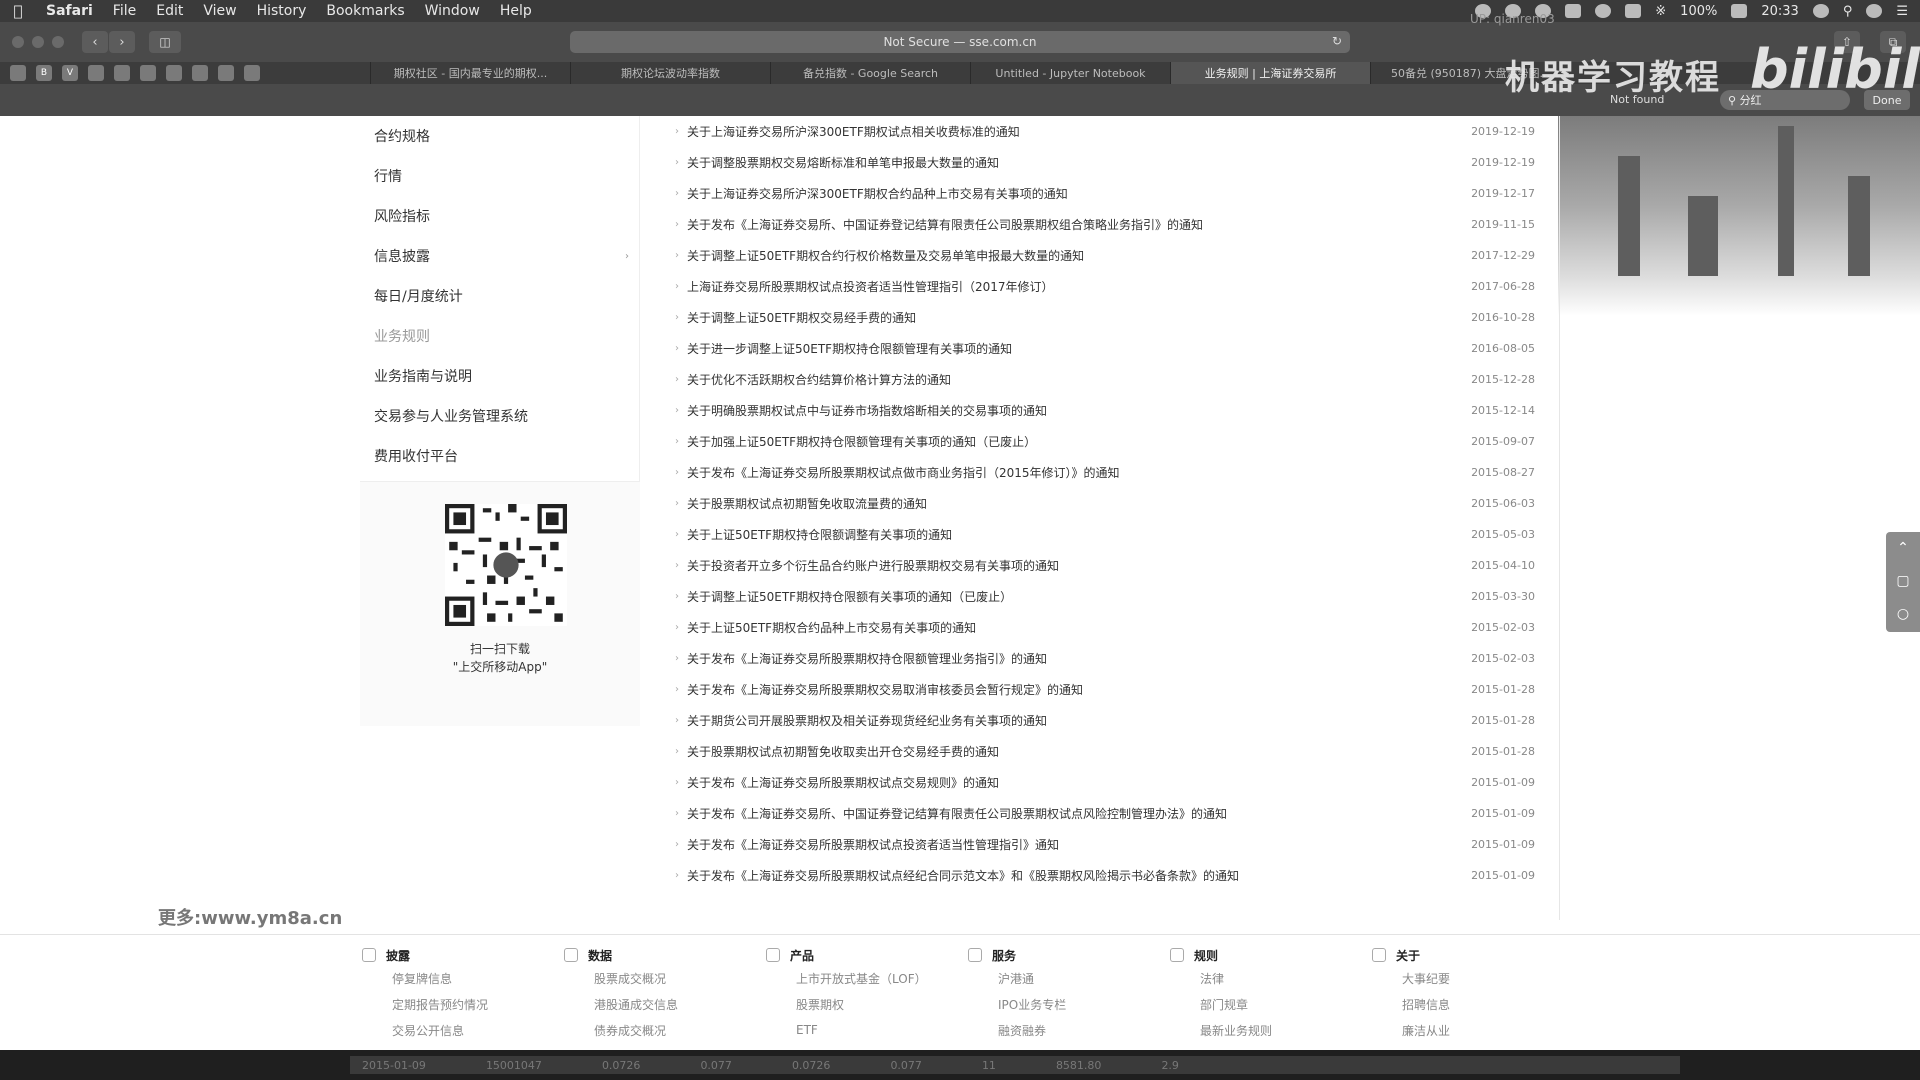 The height and width of the screenshot is (1080, 1920). Describe the element at coordinates (1078, 534) in the screenshot. I see `notice-title: 关于上证50ETF期权持仓限额调整有关事项的通知` at that location.